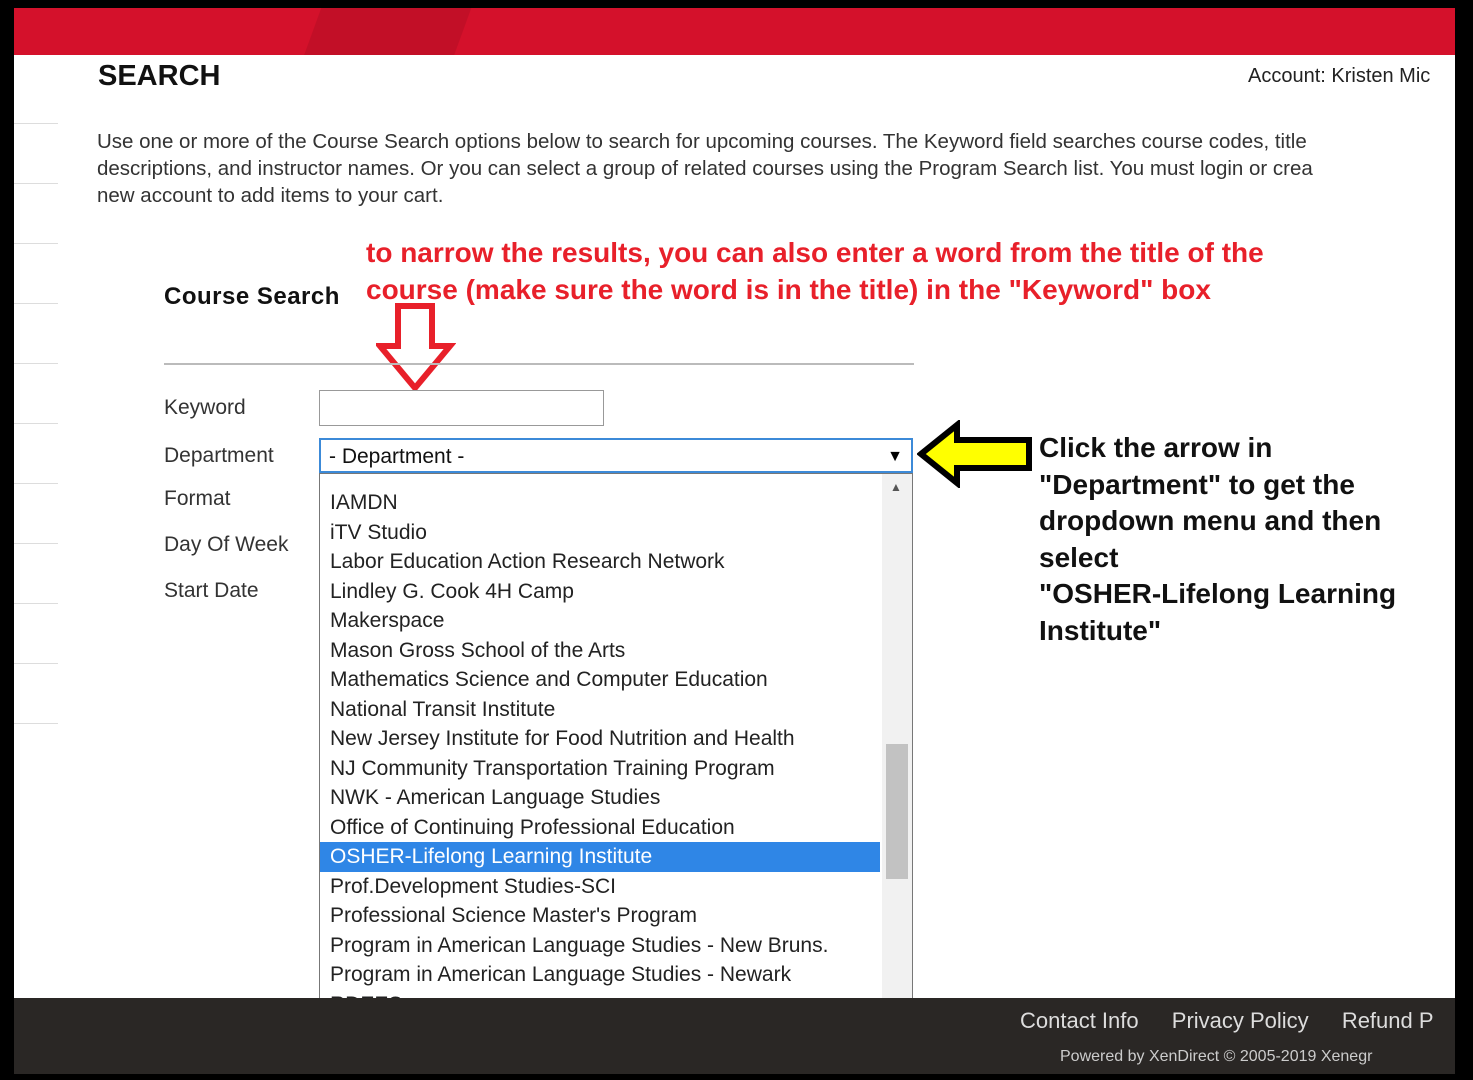 This screenshot has height=1080, width=1473. I want to click on intro-line: new account to add items to your cart., so click(270, 195).